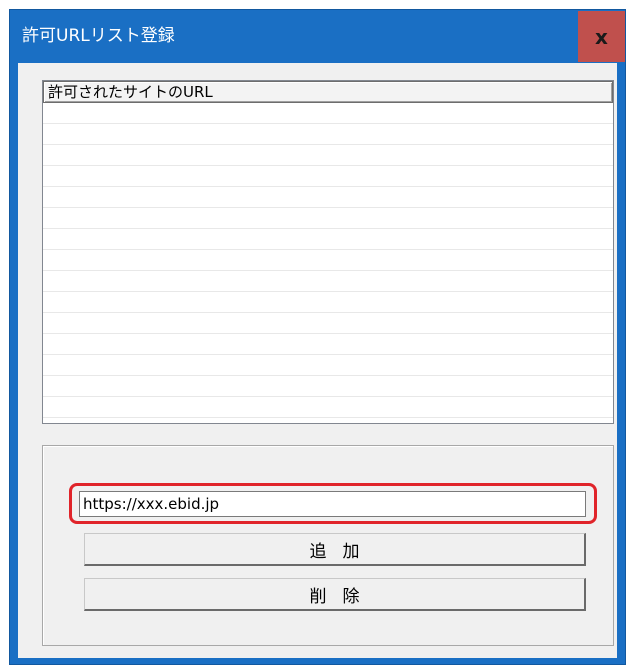  Describe the element at coordinates (130, 92) in the screenshot. I see `column-header-label: 許可されたサイトのURL` at that location.